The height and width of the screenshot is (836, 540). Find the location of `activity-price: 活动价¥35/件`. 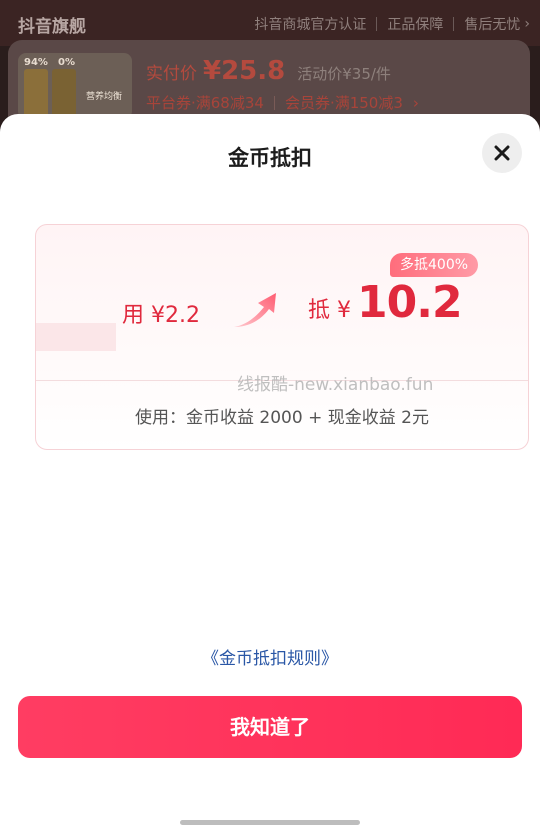

activity-price: 活动价¥35/件 is located at coordinates (344, 74).